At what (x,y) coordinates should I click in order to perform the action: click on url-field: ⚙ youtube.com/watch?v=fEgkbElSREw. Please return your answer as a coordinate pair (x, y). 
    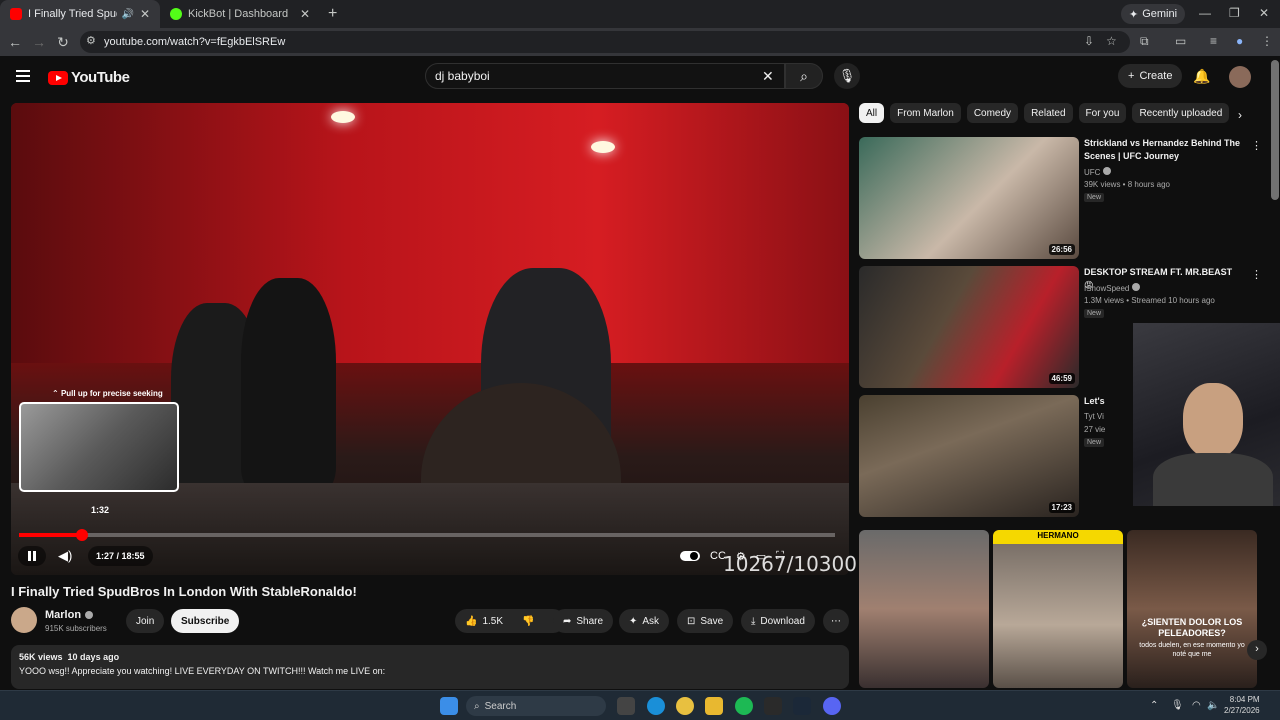
    Looking at the image, I should click on (605, 42).